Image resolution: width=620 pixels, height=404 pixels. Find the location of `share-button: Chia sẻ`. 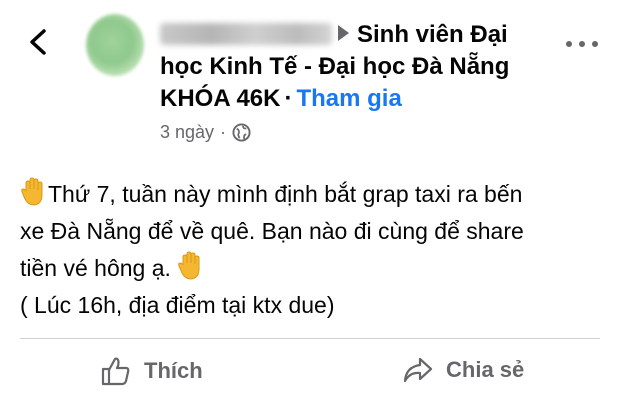

share-button: Chia sẻ is located at coordinates (463, 370).